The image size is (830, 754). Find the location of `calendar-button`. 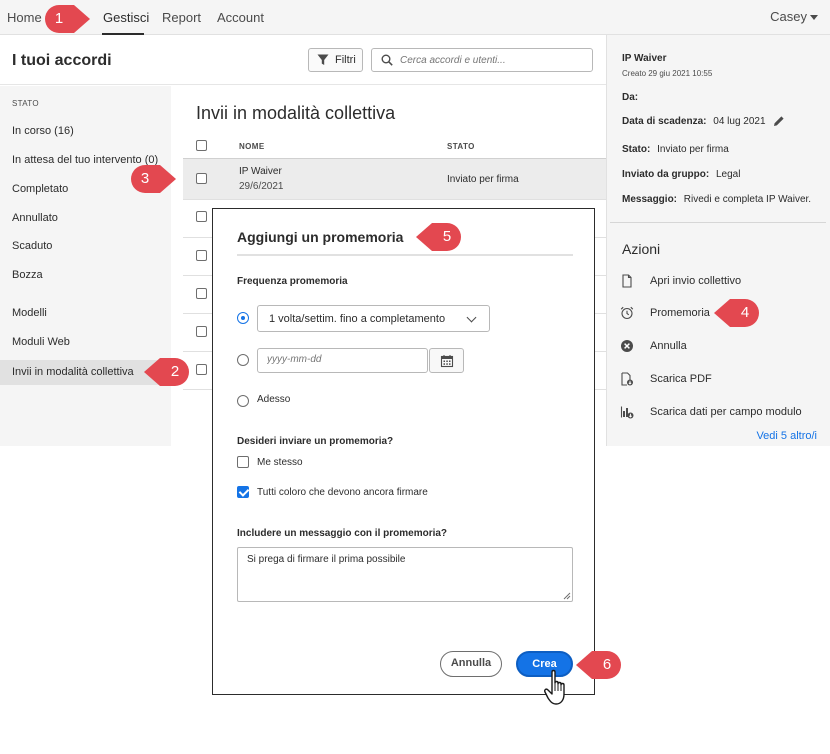

calendar-button is located at coordinates (446, 360).